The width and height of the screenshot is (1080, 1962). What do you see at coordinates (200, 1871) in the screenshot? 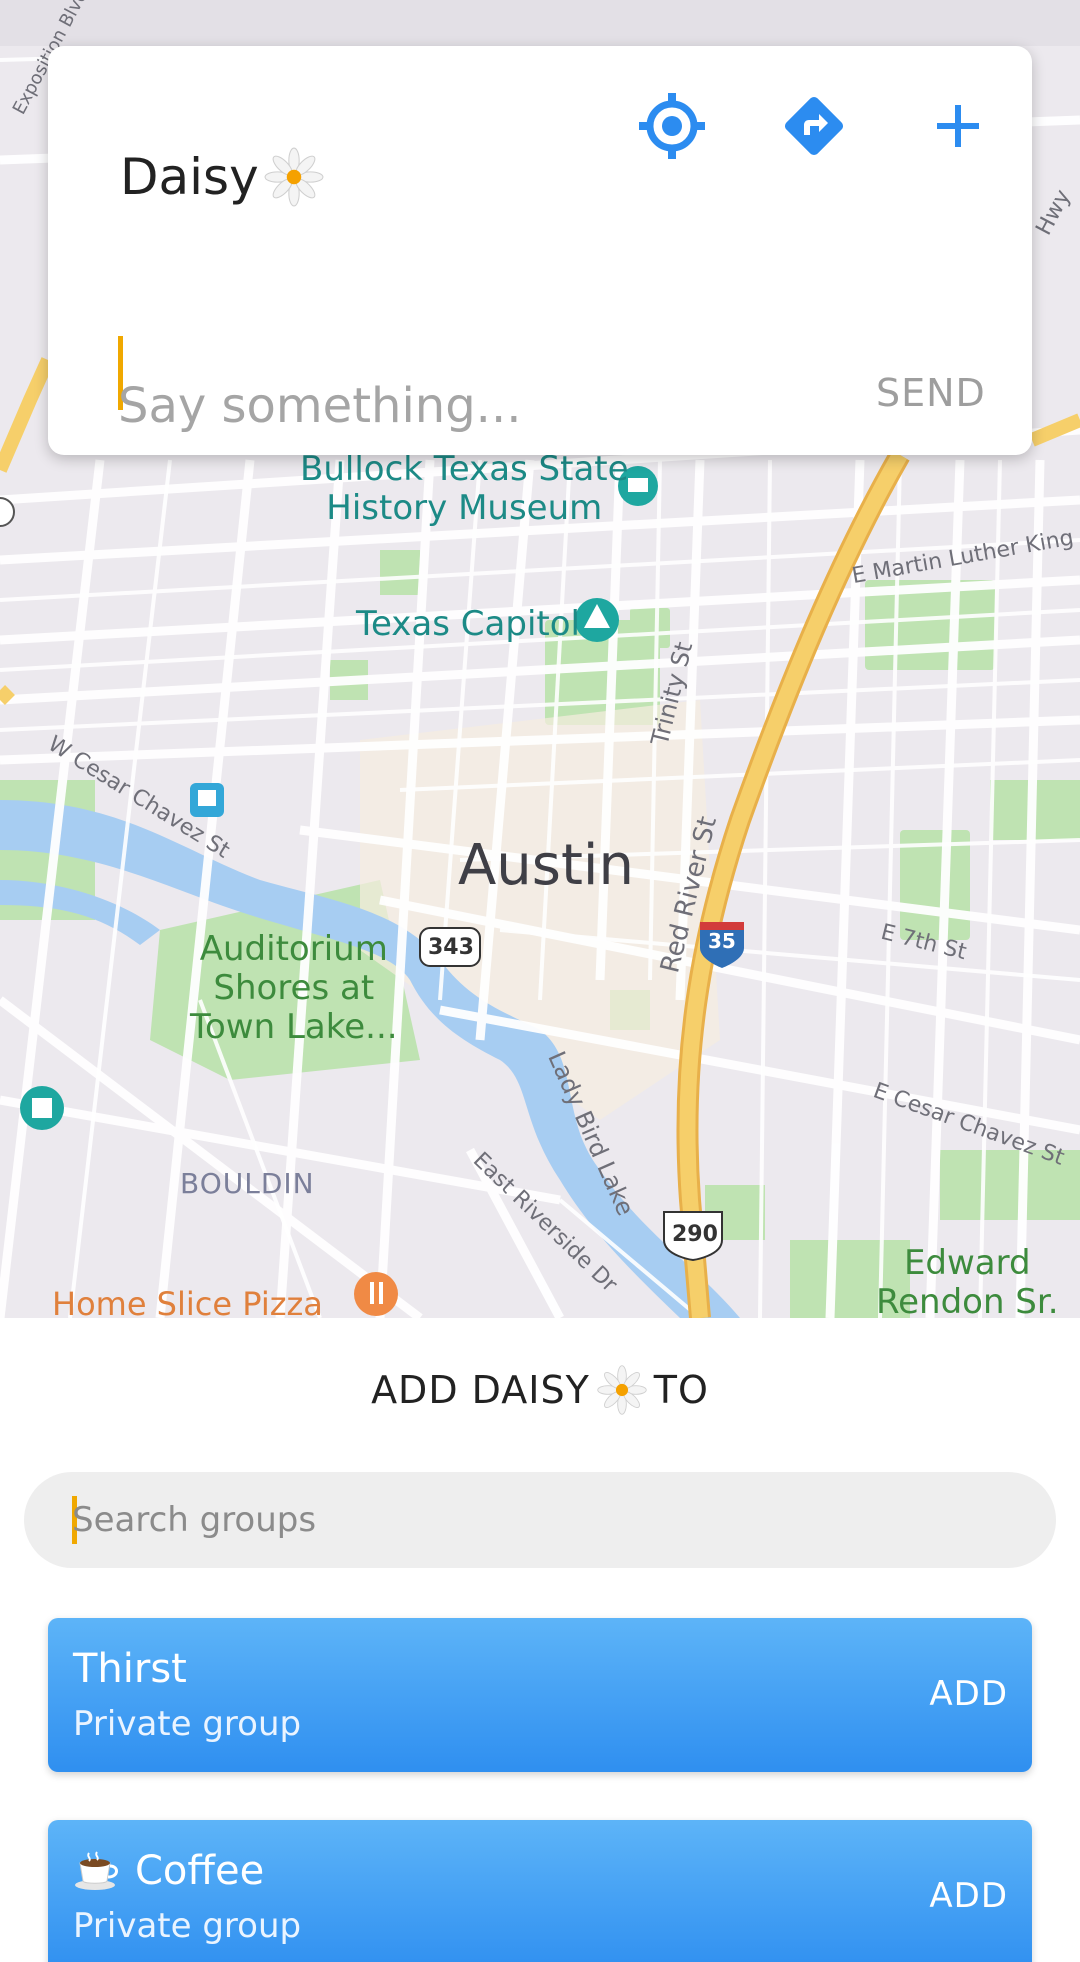
I see `group-name-text: Coffee` at bounding box center [200, 1871].